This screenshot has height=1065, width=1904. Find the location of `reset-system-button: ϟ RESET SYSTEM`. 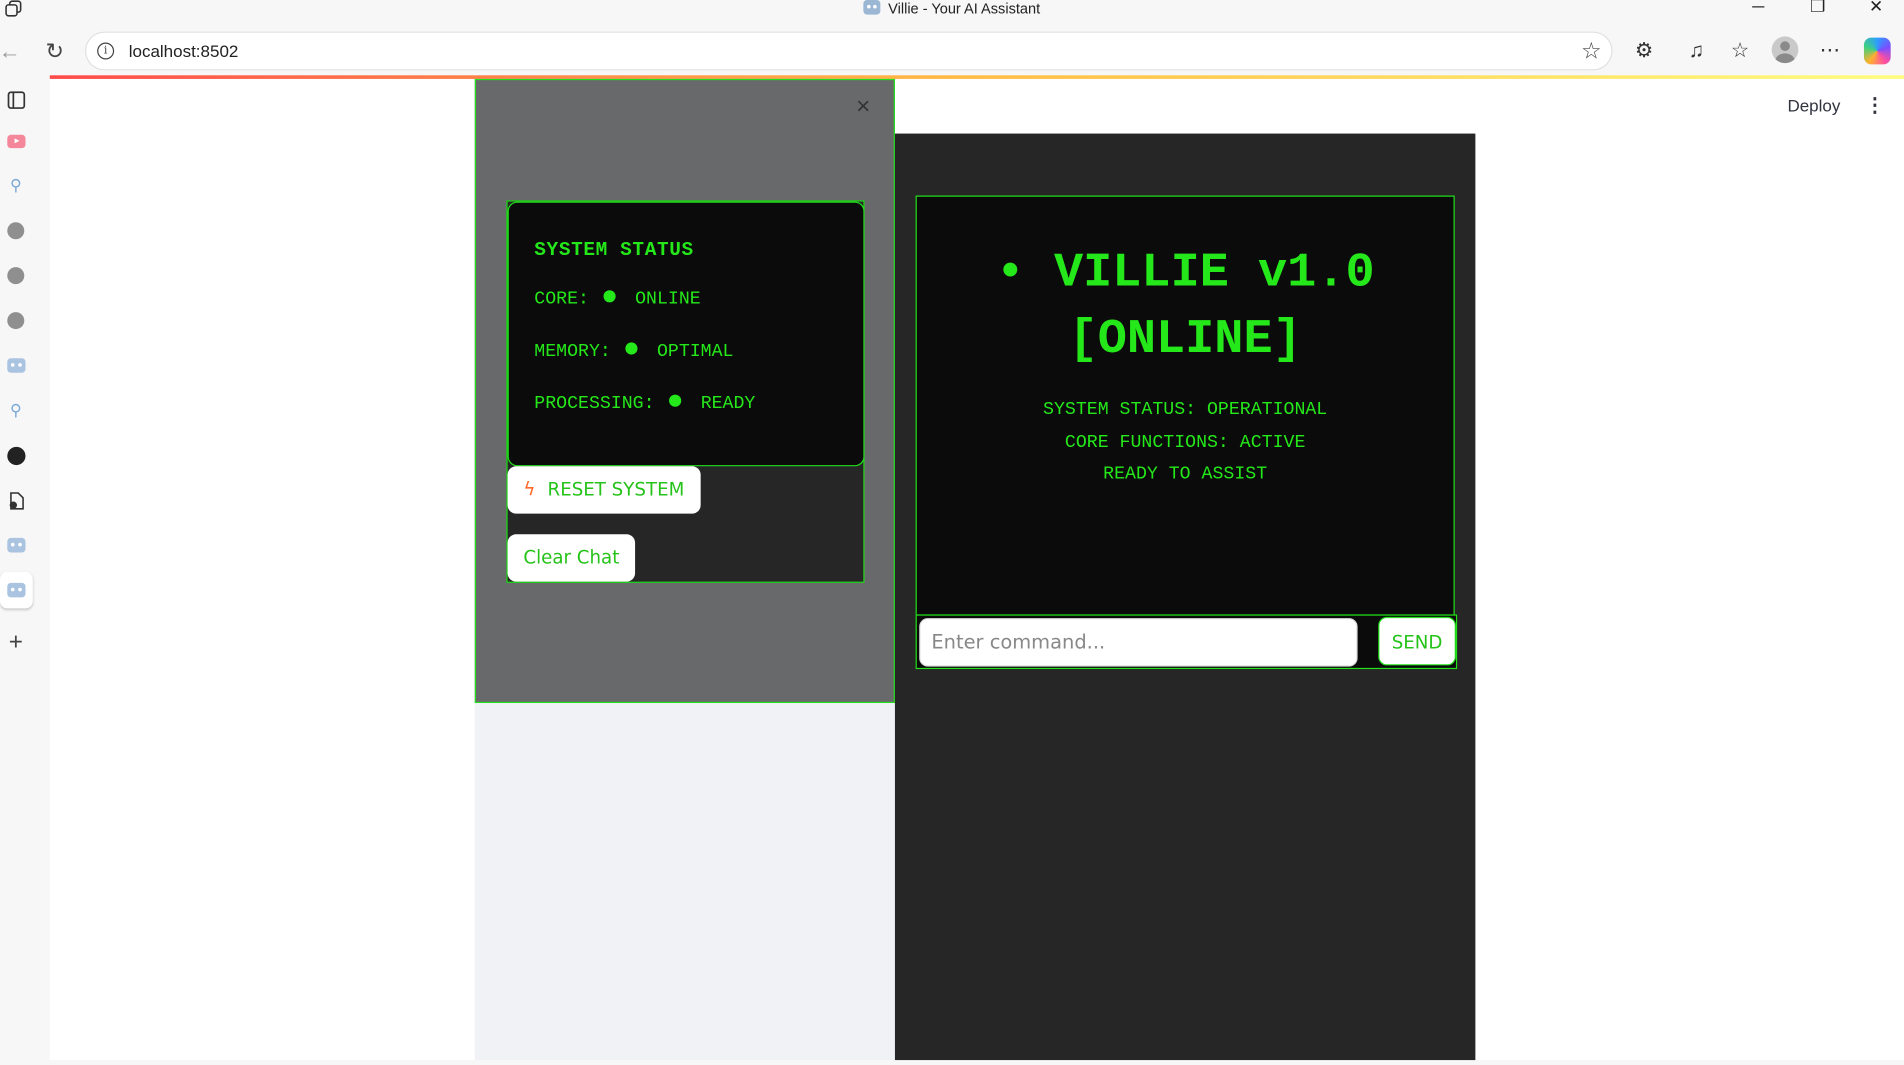

reset-system-button: ϟ RESET SYSTEM is located at coordinates (604, 490).